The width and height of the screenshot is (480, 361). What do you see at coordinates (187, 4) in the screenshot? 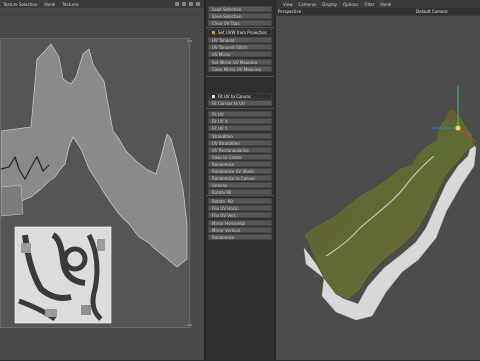
I see `uv-toolbar-icons` at bounding box center [187, 4].